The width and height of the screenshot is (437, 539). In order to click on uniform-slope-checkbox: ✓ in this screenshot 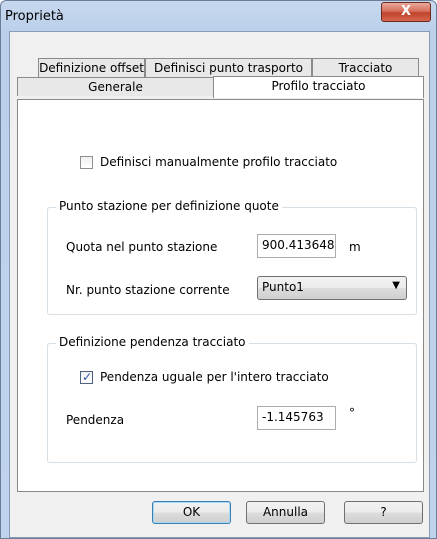, I will do `click(86, 377)`.